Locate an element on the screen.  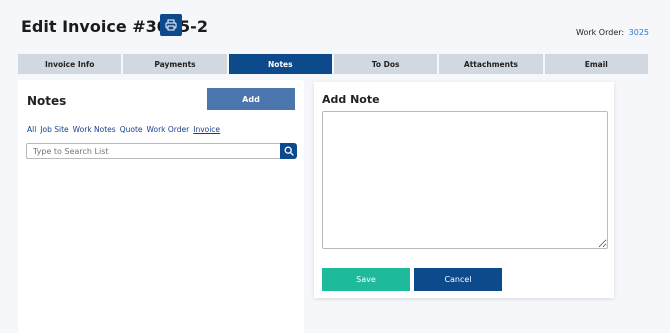
search-icon is located at coordinates (289, 151).